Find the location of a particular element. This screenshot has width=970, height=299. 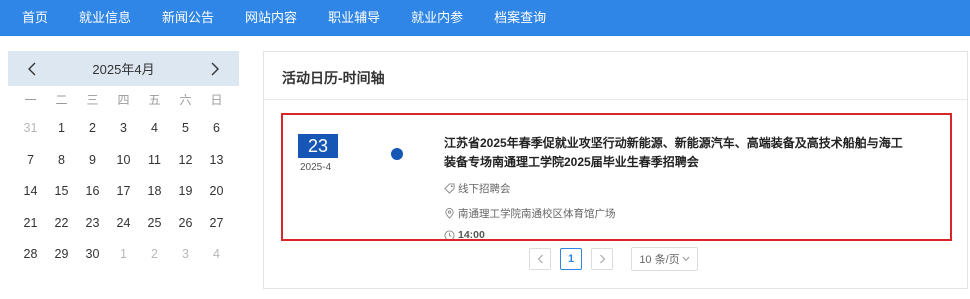

weekday-label: 四 is located at coordinates (123, 100).